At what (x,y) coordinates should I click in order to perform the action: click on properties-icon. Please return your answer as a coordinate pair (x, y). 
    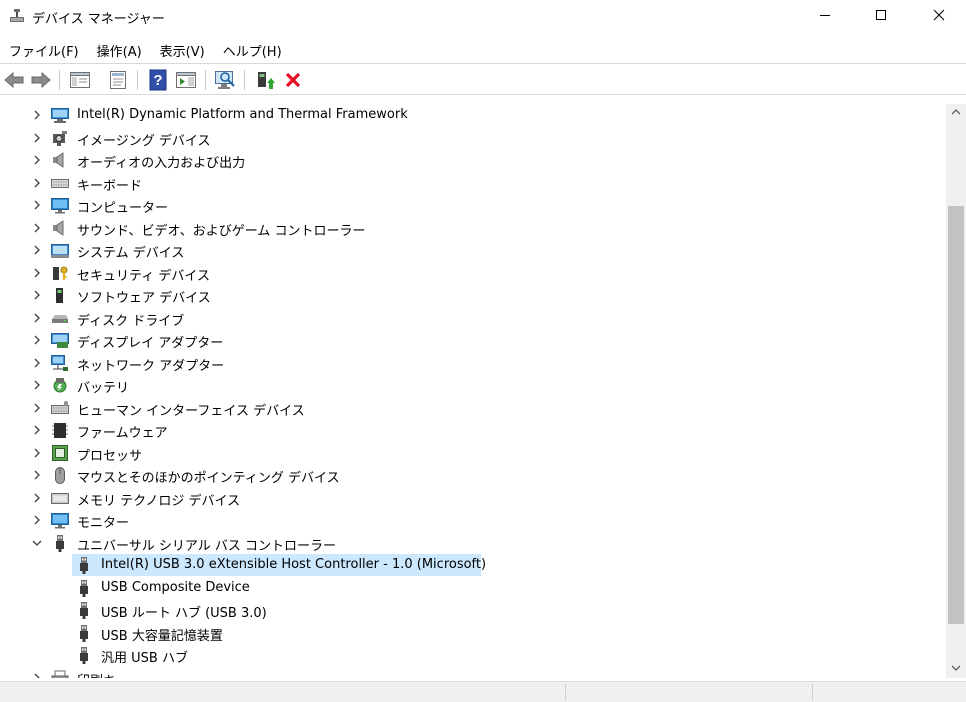
    Looking at the image, I should click on (118, 80).